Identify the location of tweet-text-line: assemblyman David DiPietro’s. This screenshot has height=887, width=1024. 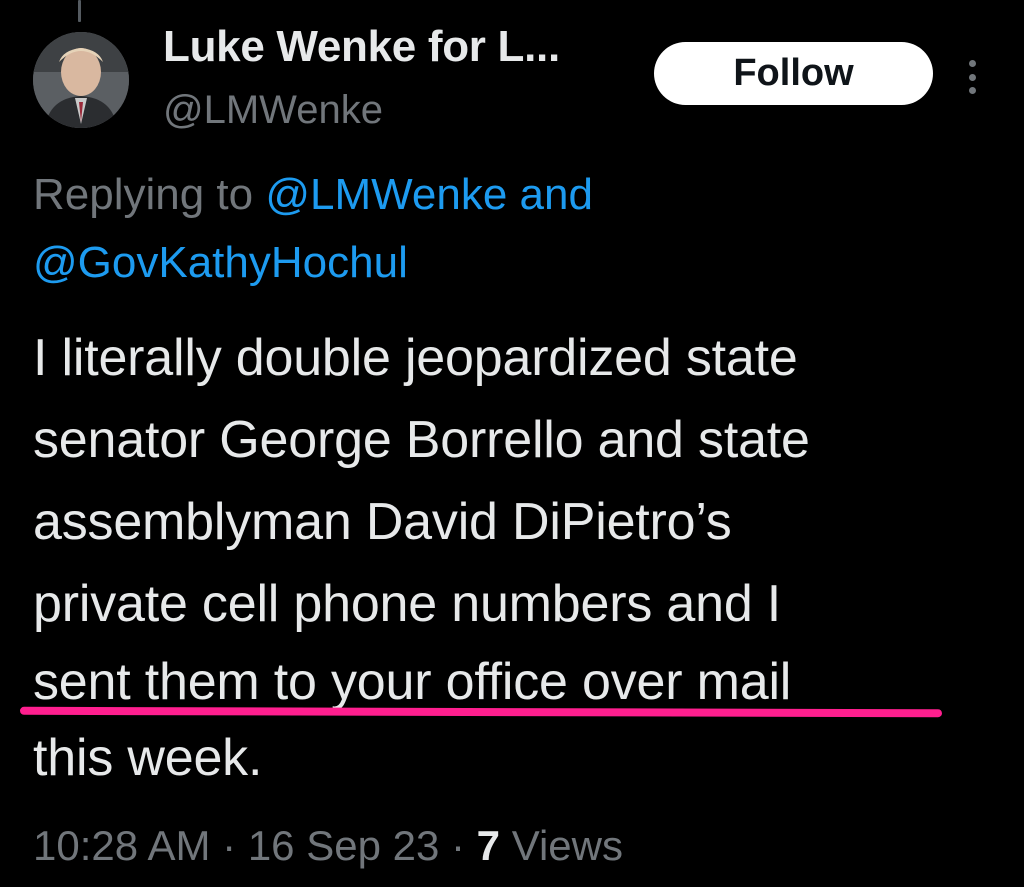
(382, 522).